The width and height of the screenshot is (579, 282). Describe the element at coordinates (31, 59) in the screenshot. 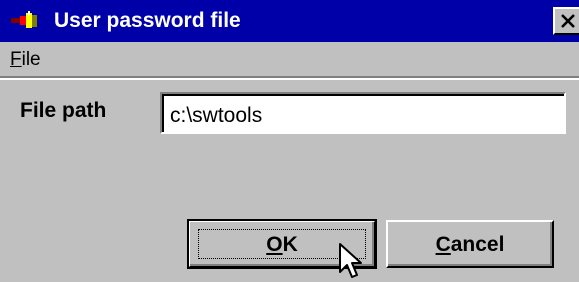

I see `menu-file-label: ile` at that location.